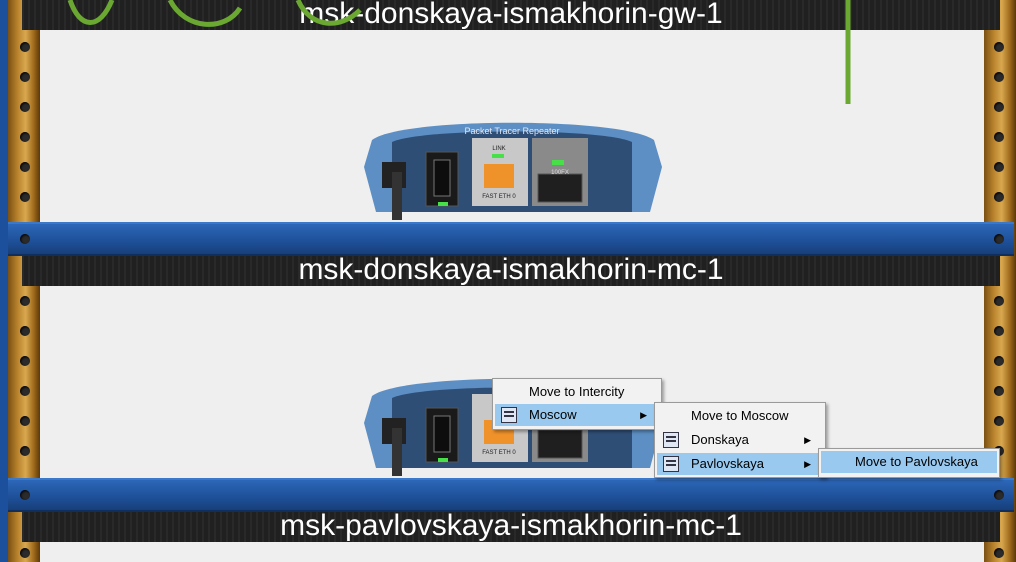 The image size is (1016, 562). I want to click on menu-item-move-to-pavlovskaya: Move to Pavlovskaya, so click(909, 462).